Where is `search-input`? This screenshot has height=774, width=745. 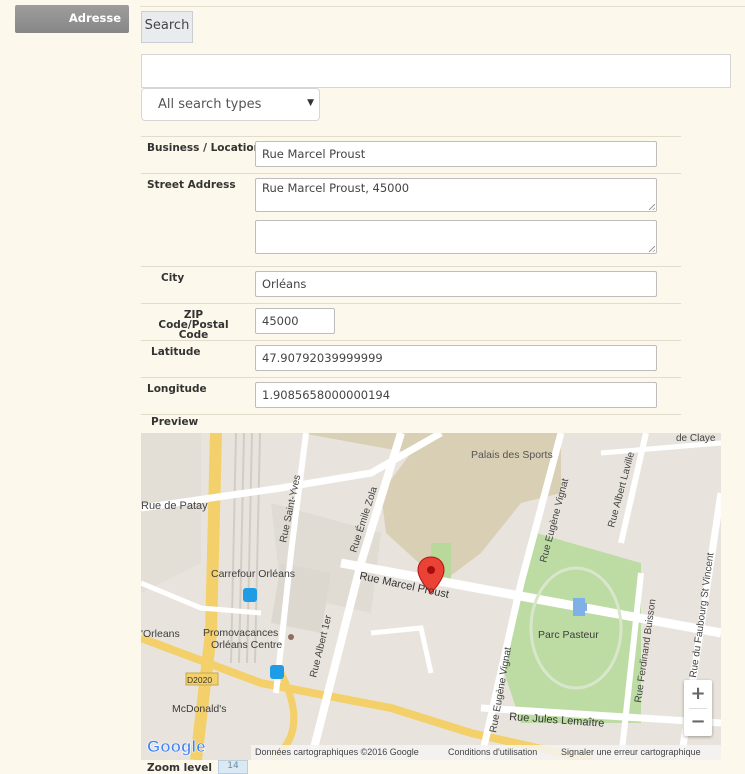
search-input is located at coordinates (436, 71).